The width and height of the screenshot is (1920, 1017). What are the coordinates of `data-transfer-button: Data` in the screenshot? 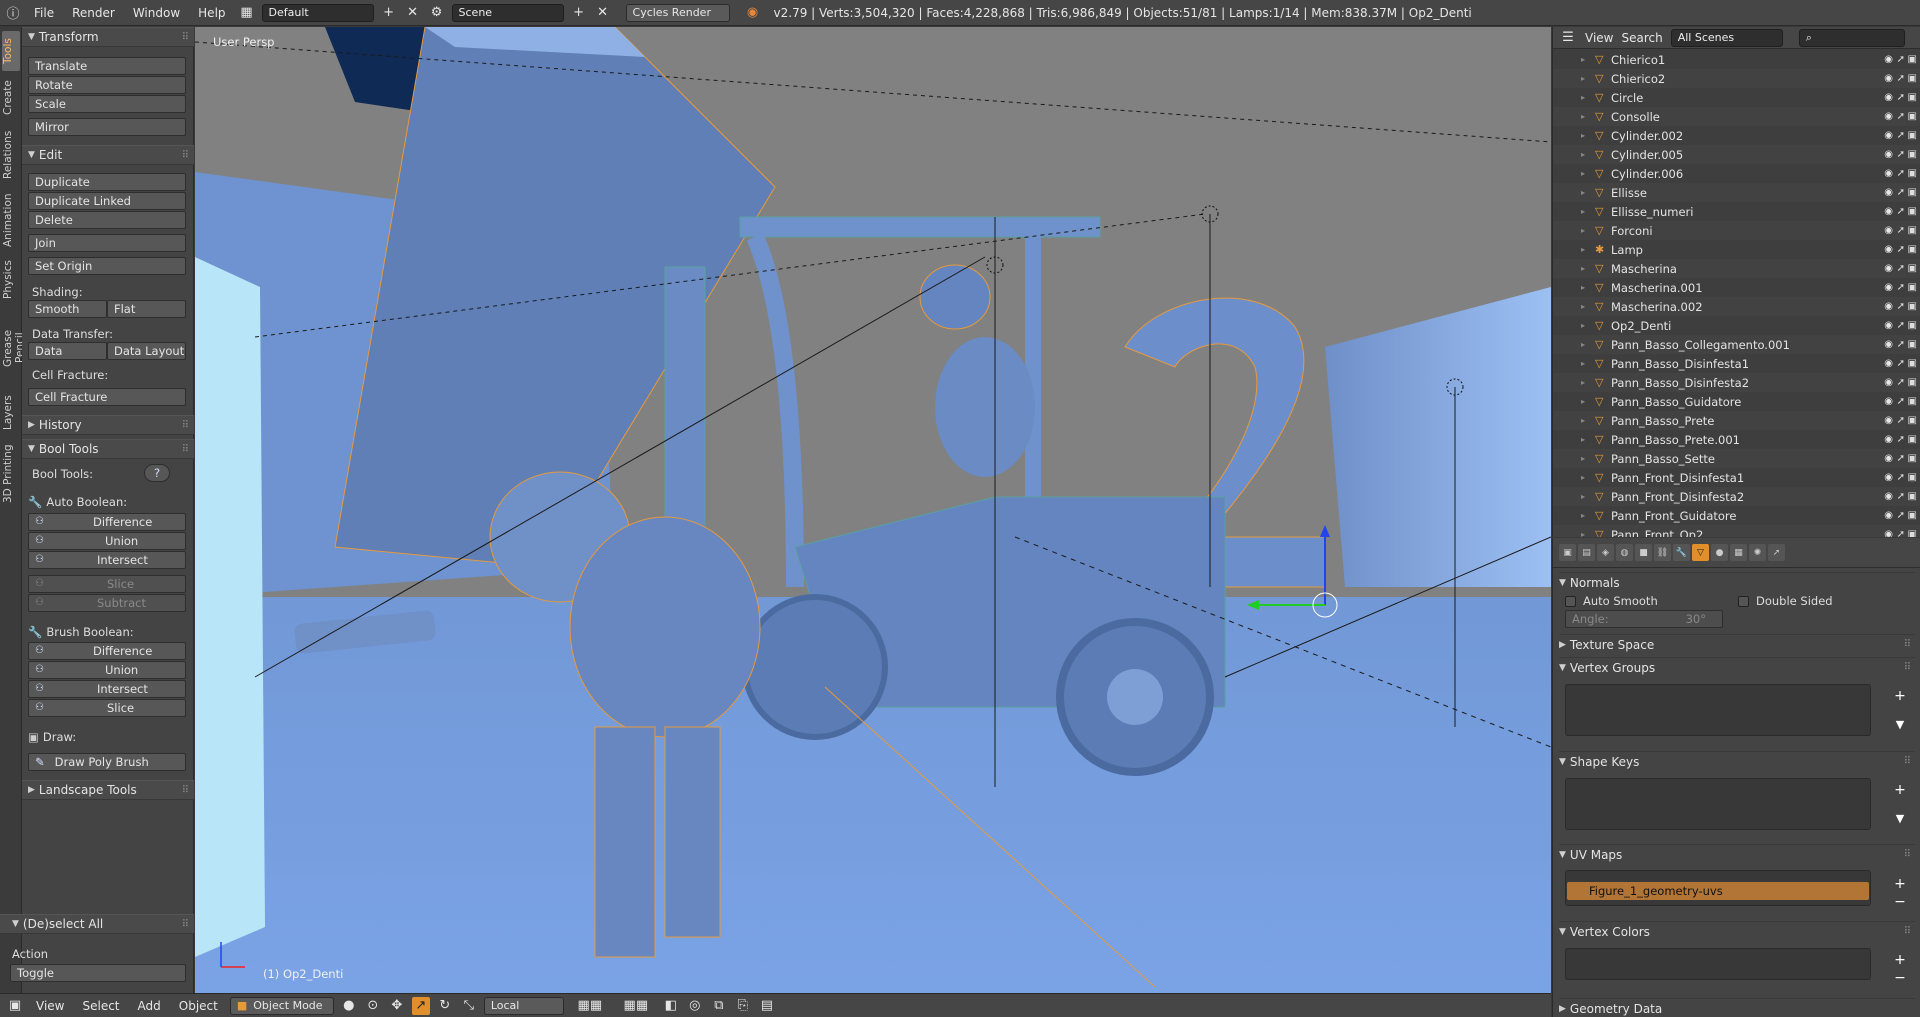 It's located at (67, 351).